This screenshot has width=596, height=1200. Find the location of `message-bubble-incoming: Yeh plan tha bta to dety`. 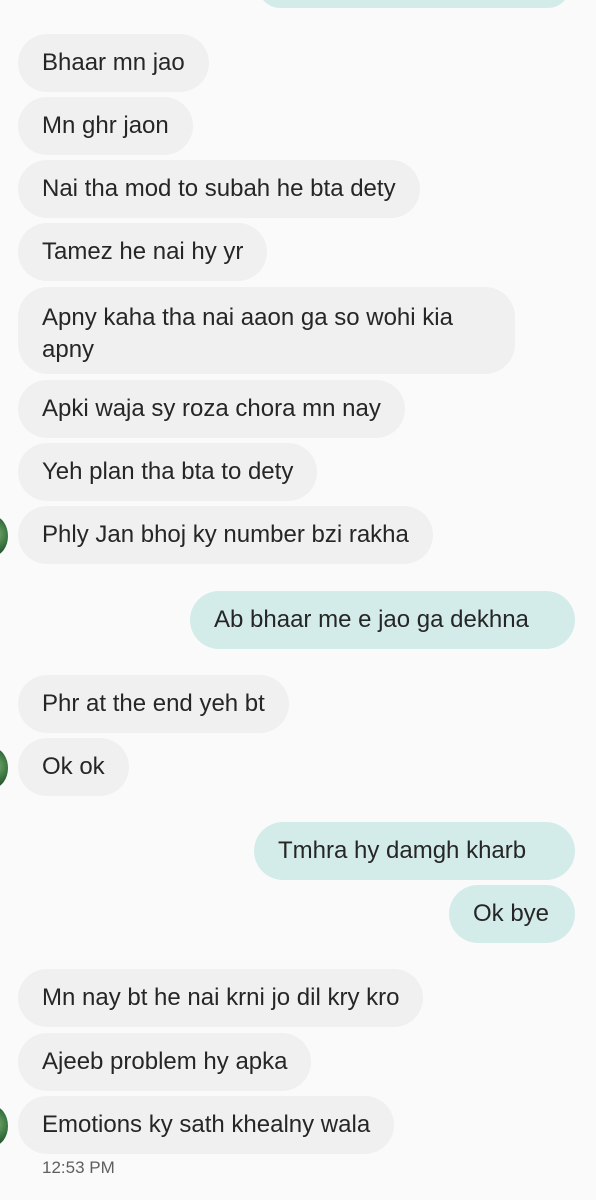

message-bubble-incoming: Yeh plan tha bta to dety is located at coordinates (168, 472).